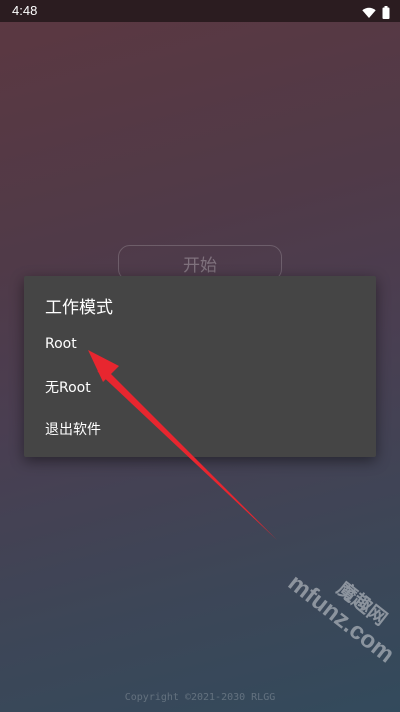 Image resolution: width=400 pixels, height=712 pixels. I want to click on wifi-icon, so click(369, 13).